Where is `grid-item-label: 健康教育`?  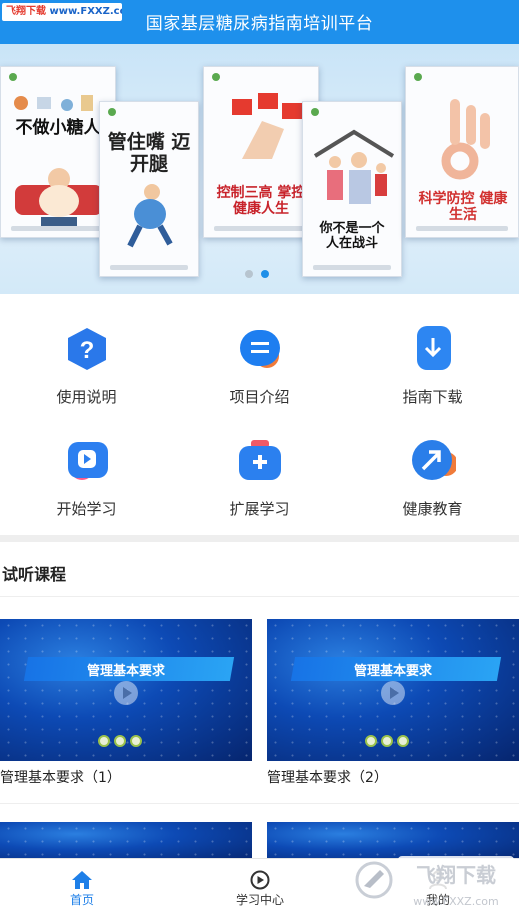
grid-item-label: 健康教育 is located at coordinates (432, 509).